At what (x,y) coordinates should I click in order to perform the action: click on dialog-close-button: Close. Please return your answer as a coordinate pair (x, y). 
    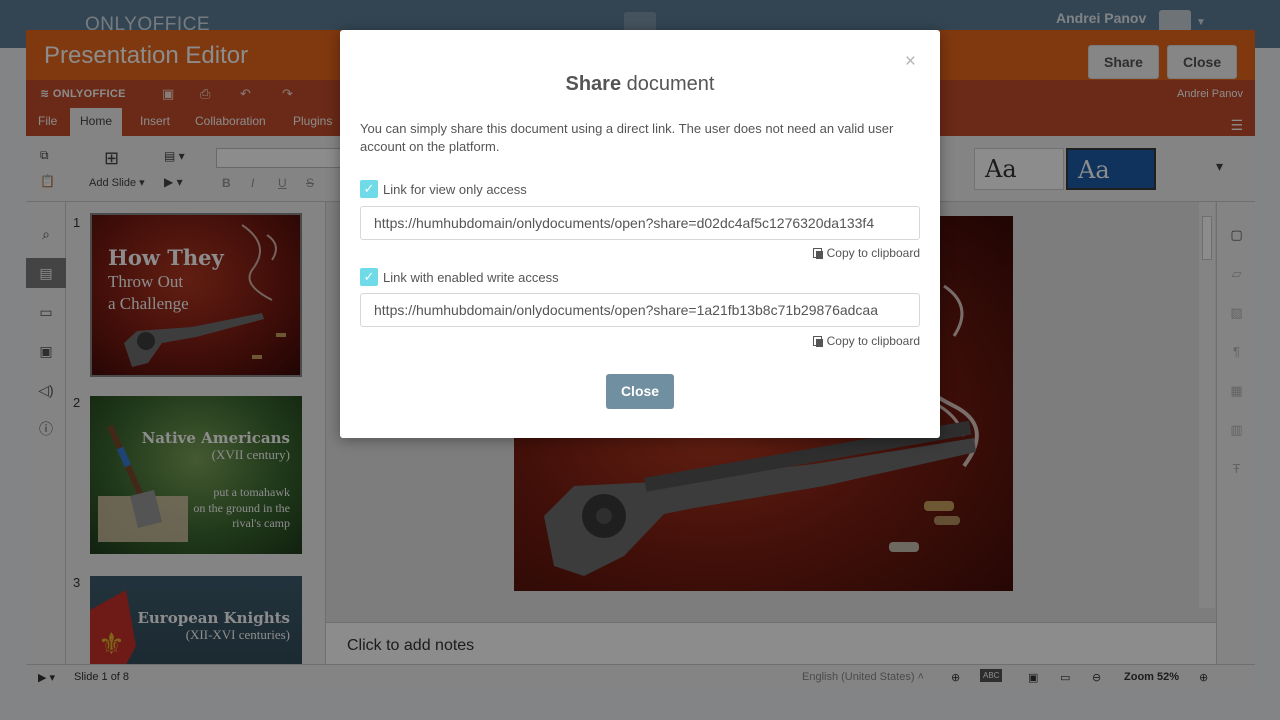
    Looking at the image, I should click on (640, 391).